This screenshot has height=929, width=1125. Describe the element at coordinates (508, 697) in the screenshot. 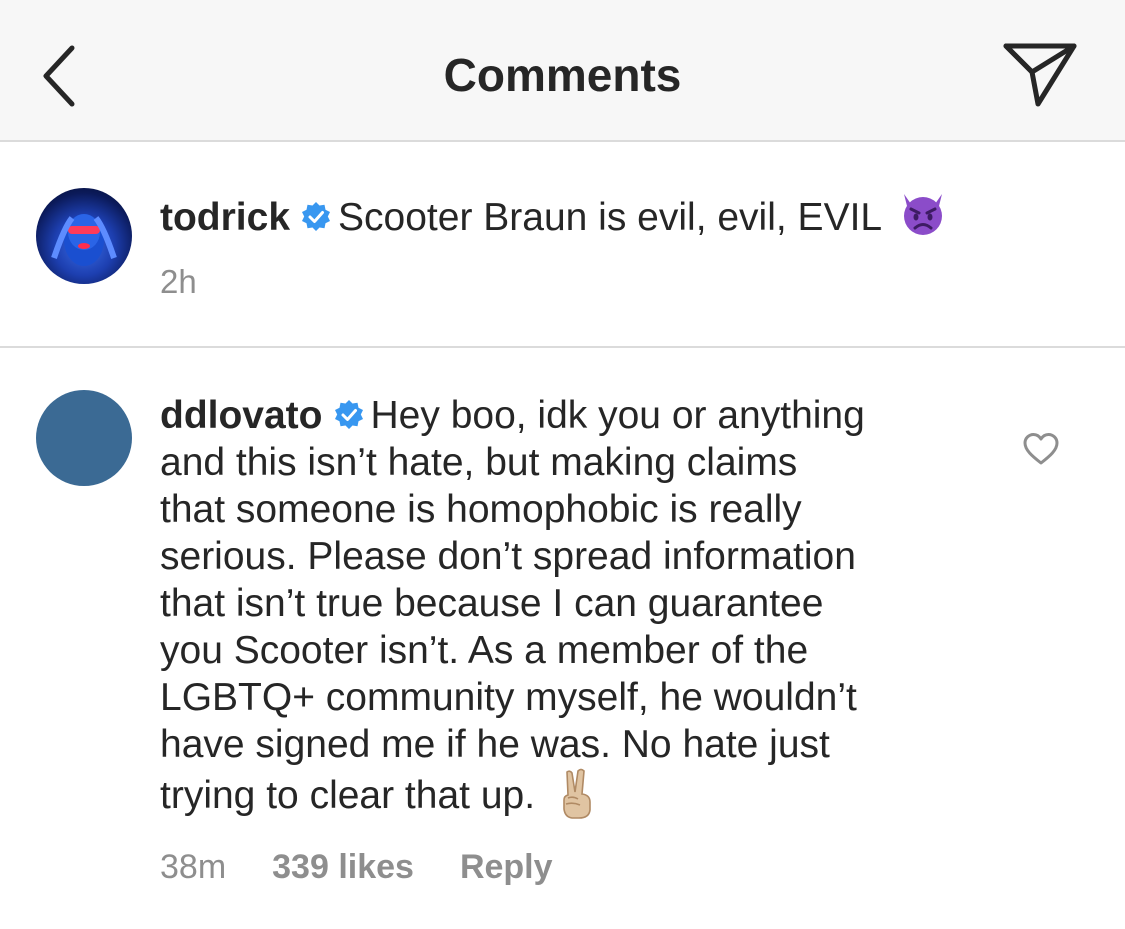

I see `comment-line: LGBTQ+ community myself, he wouldn’t` at that location.